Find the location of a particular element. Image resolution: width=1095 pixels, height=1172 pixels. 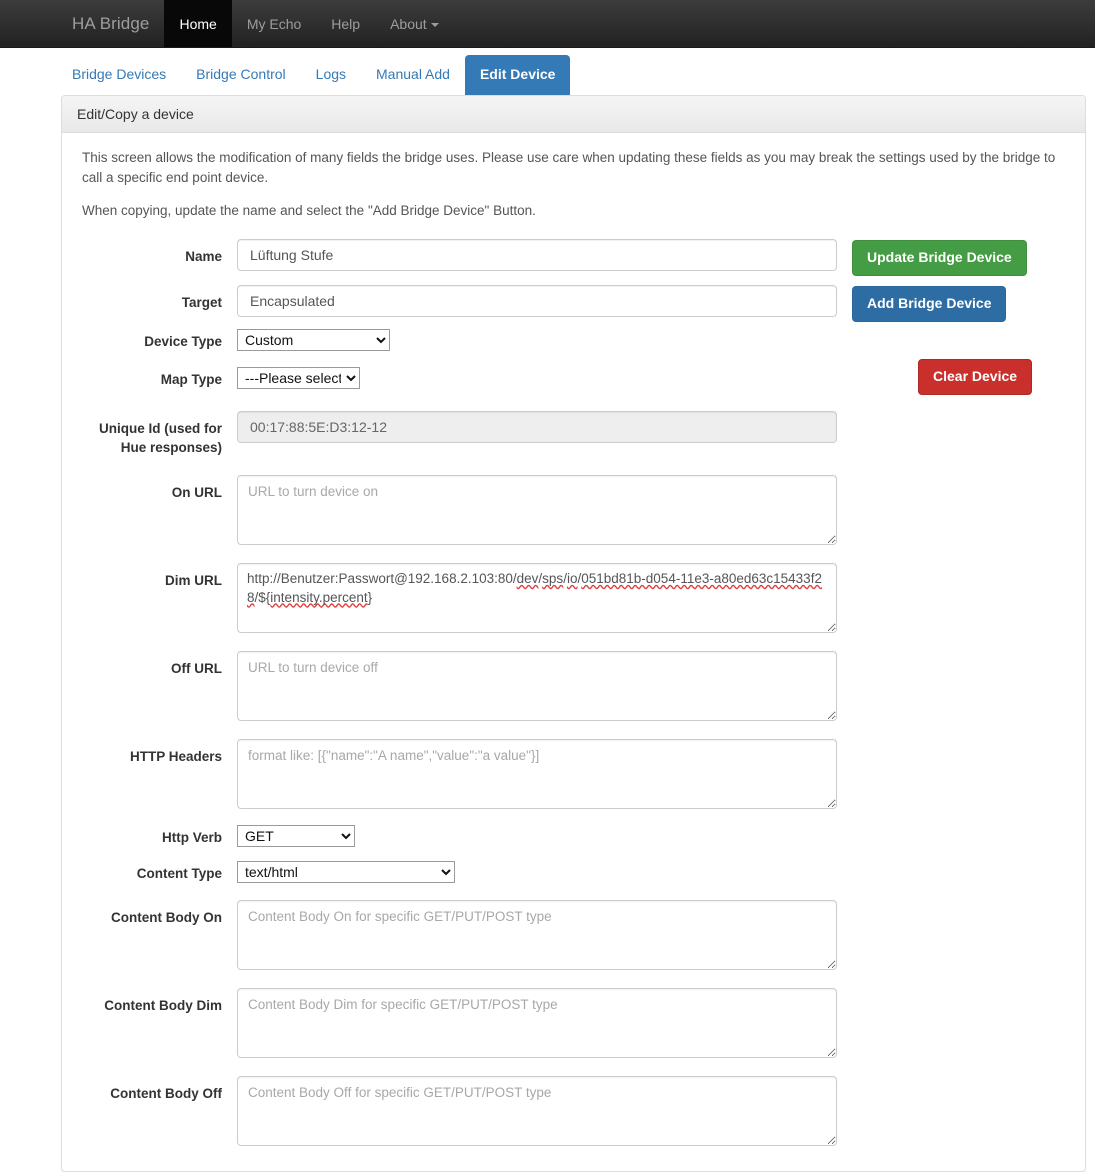

tab-bridge-control: Bridge Control is located at coordinates (241, 75).